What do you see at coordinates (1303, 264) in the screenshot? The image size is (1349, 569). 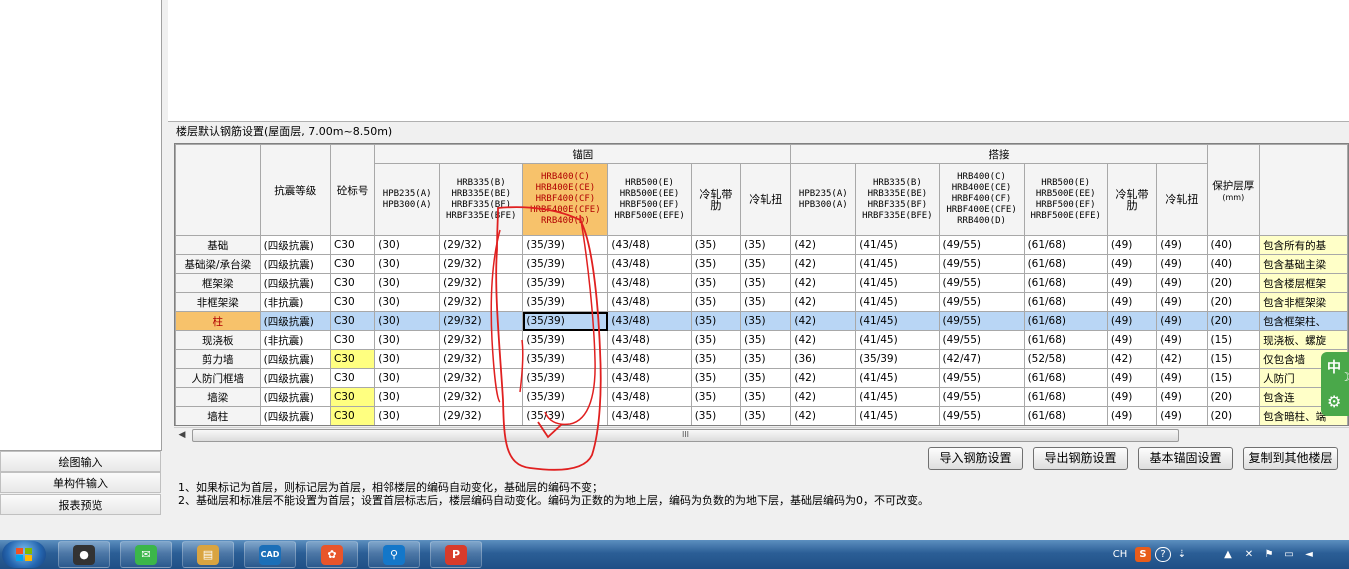 I see `description-cell: 包含基础主梁` at bounding box center [1303, 264].